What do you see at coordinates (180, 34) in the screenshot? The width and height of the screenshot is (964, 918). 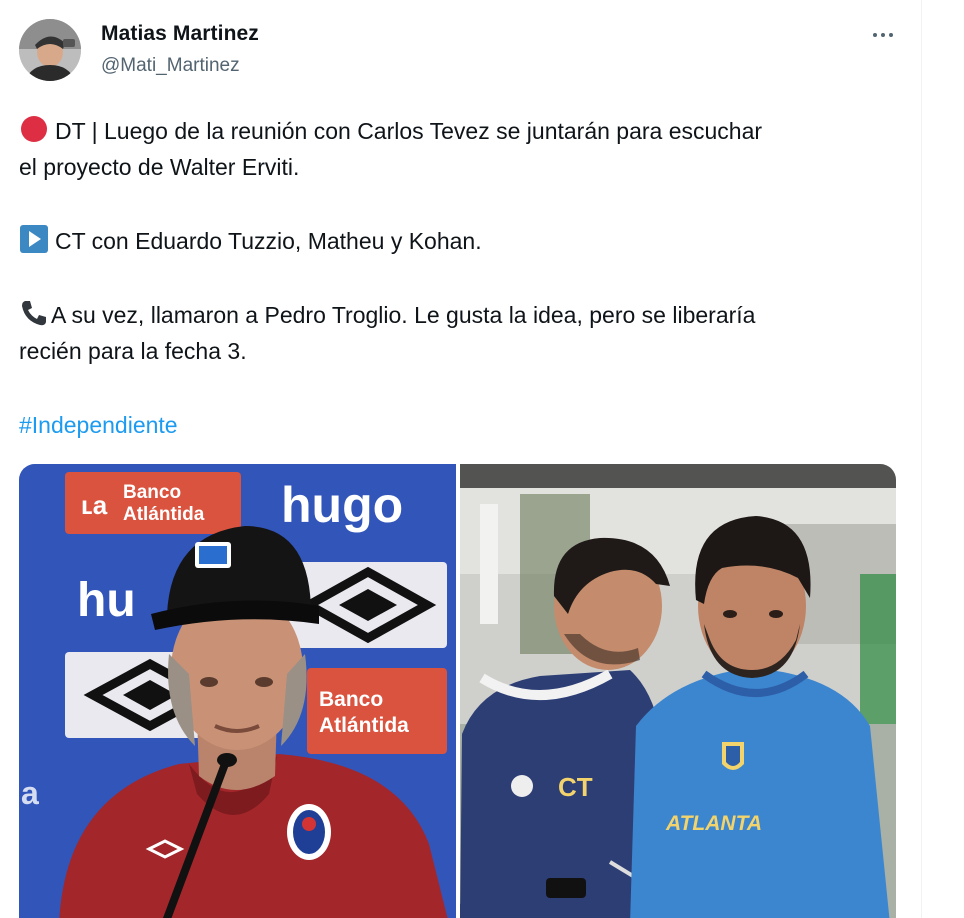 I see `author-name: Matias Martinez` at bounding box center [180, 34].